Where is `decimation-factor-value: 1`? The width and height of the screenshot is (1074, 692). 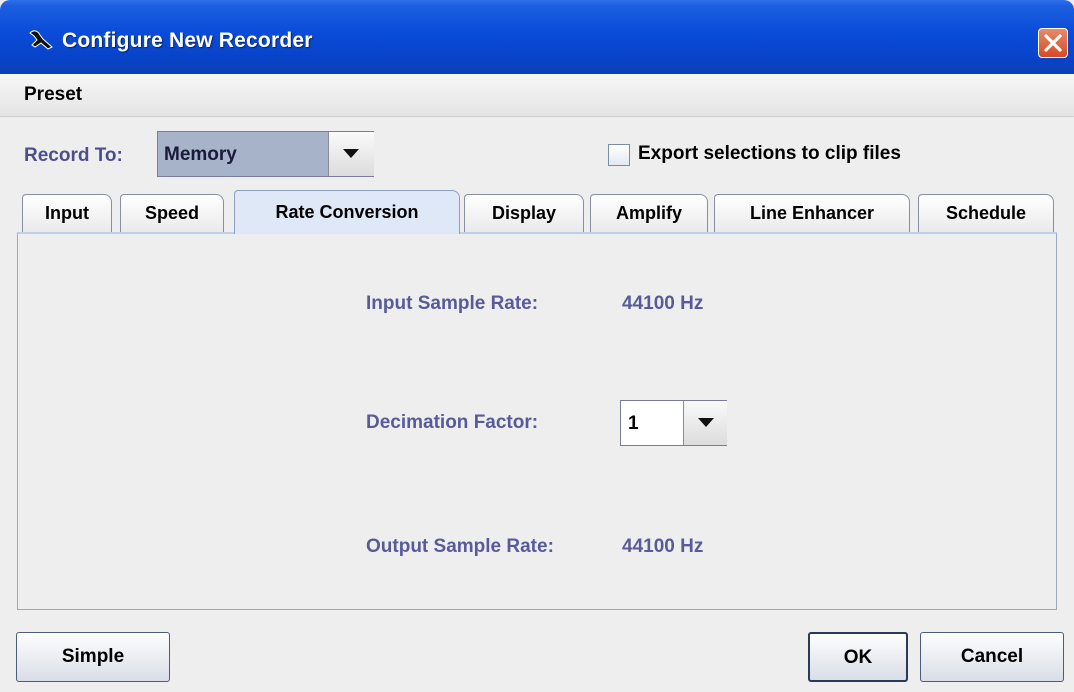
decimation-factor-value: 1 is located at coordinates (633, 423).